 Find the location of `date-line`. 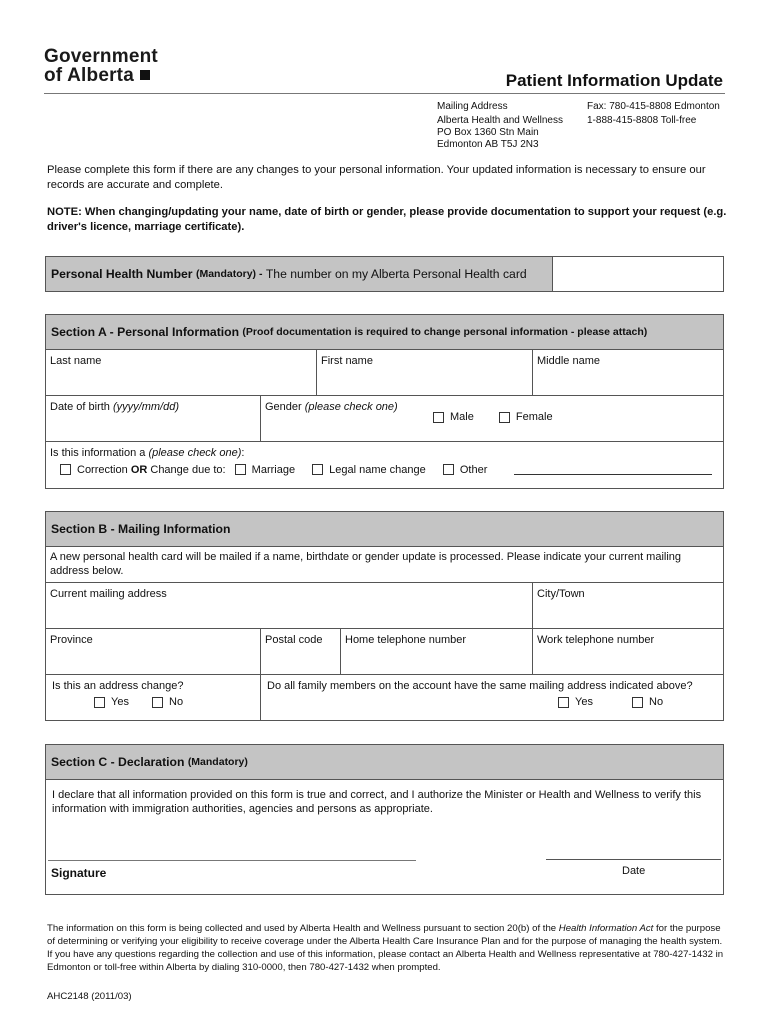

date-line is located at coordinates (633, 859).